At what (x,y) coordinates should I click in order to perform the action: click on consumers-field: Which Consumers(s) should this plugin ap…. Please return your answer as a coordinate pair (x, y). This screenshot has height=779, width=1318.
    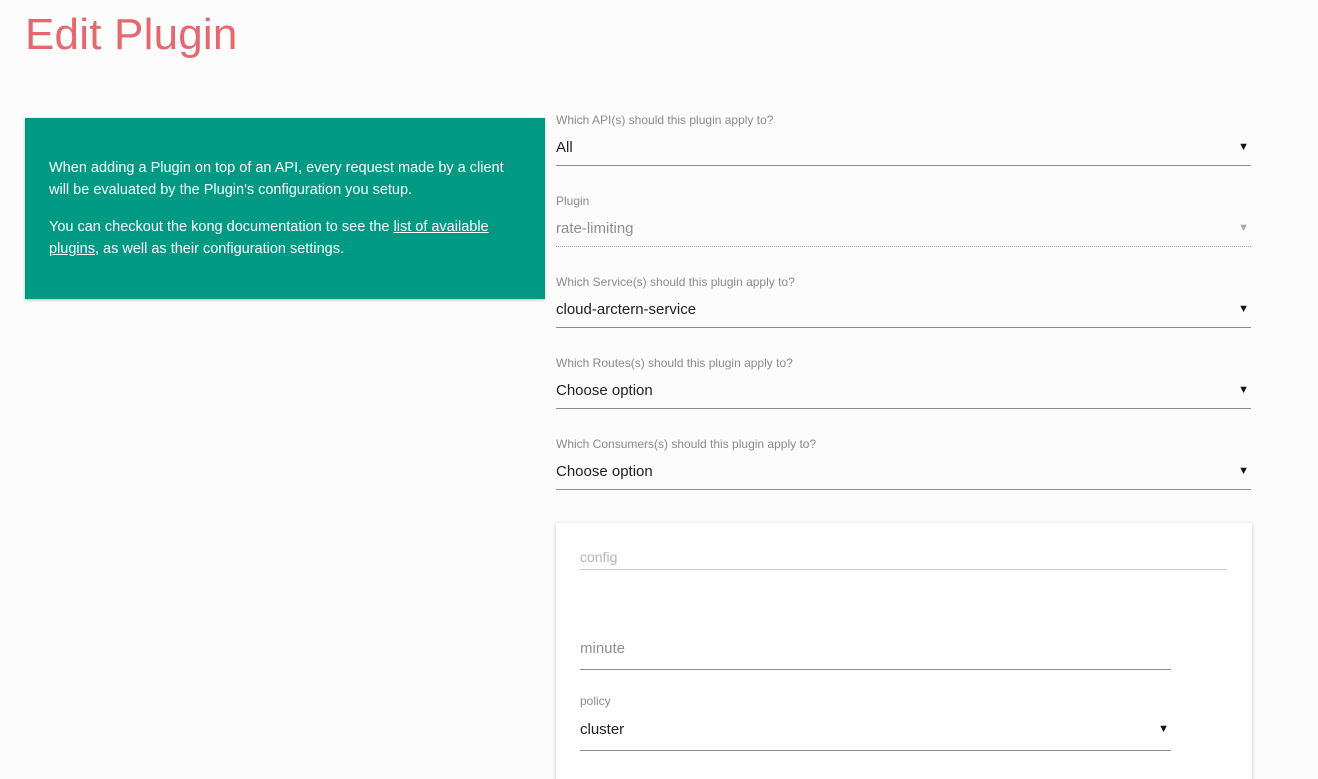
    Looking at the image, I should click on (903, 464).